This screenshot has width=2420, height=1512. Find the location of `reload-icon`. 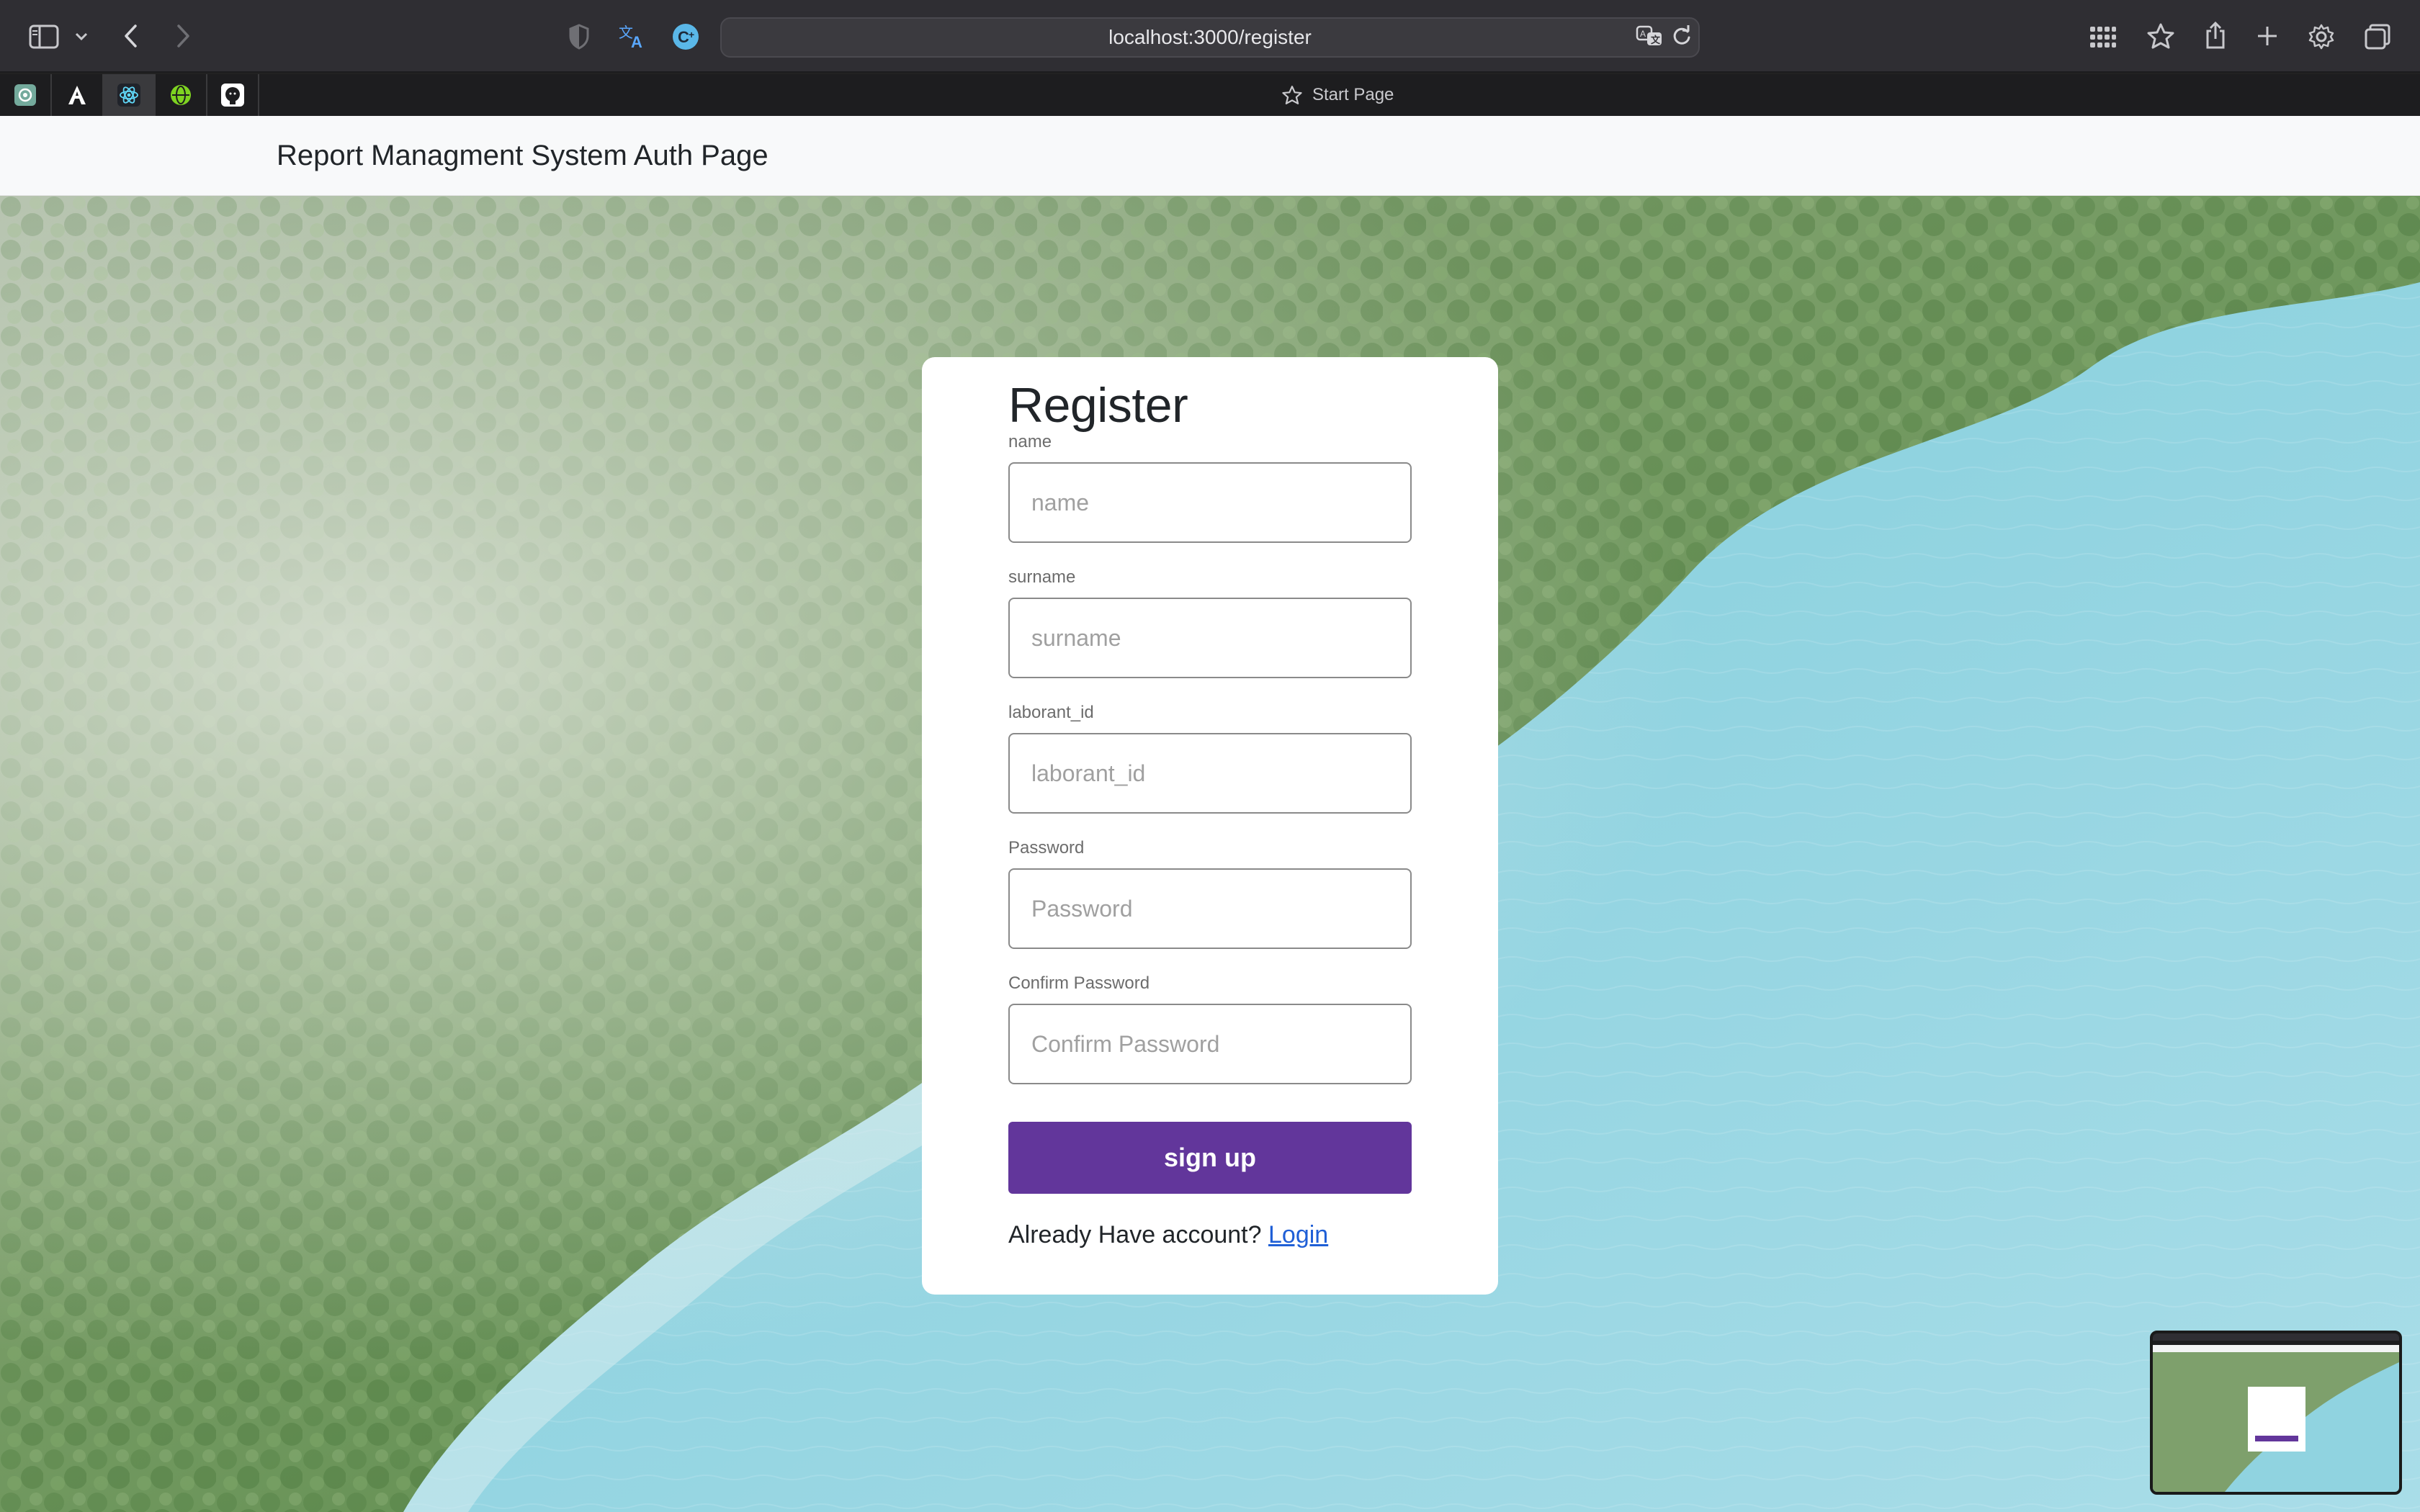

reload-icon is located at coordinates (1682, 36).